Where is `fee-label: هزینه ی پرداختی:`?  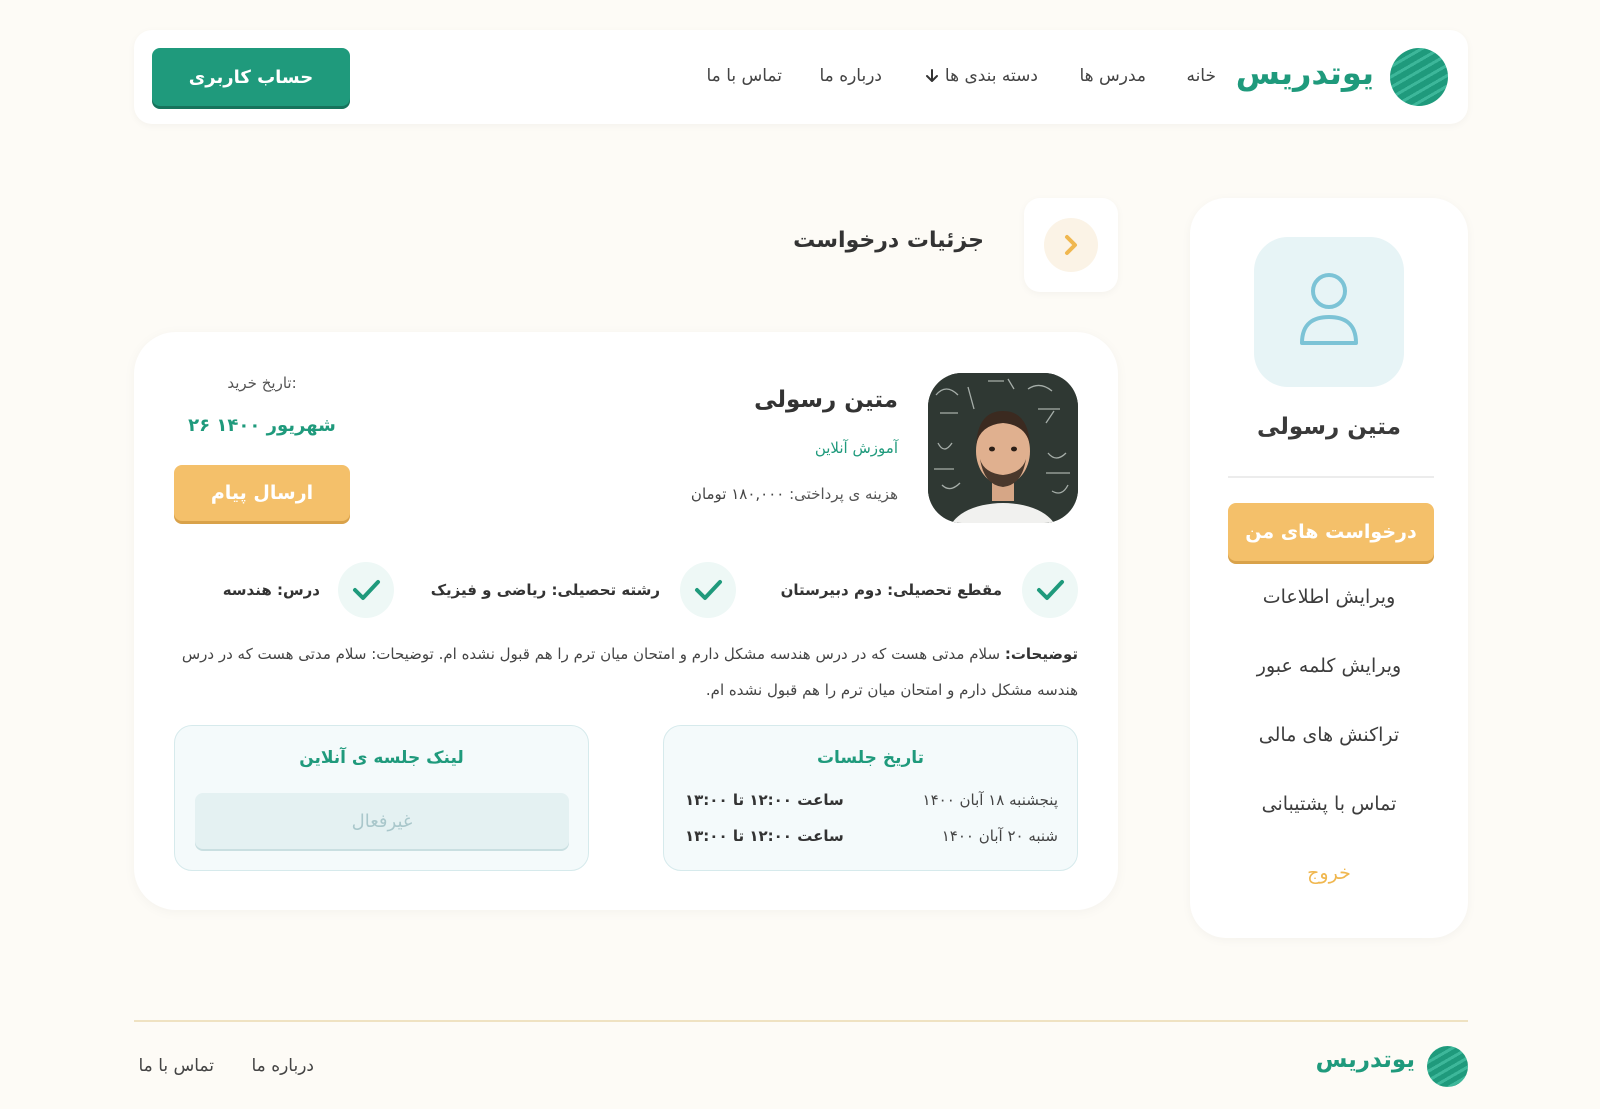 fee-label: هزینه ی پرداختی: is located at coordinates (843, 494).